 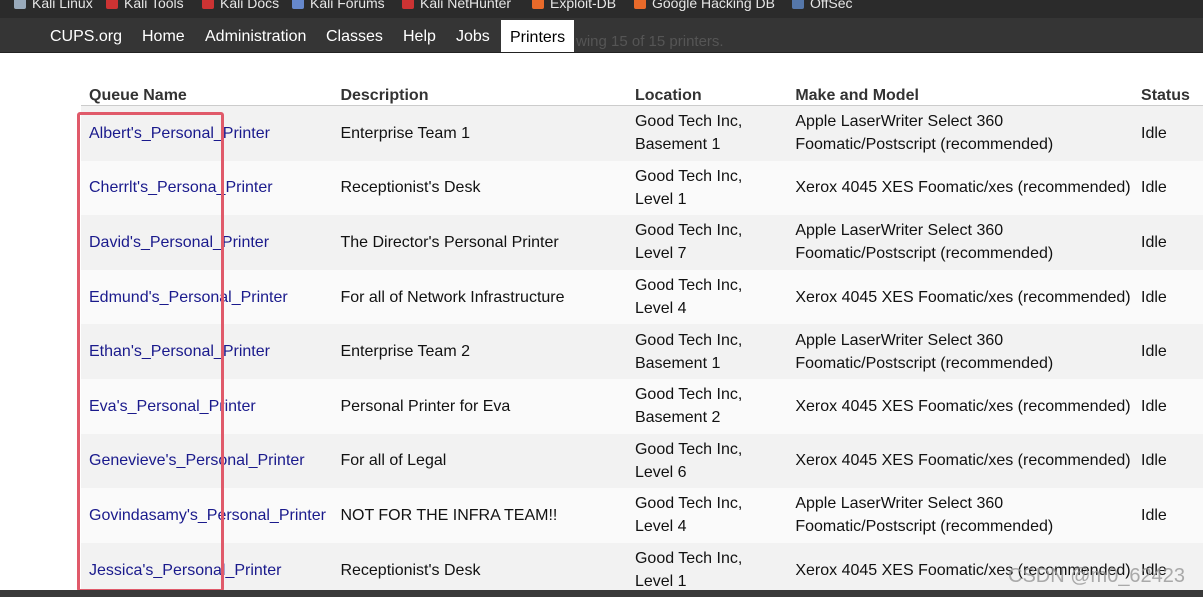 I want to click on column-header-status: Status, so click(x=1168, y=92).